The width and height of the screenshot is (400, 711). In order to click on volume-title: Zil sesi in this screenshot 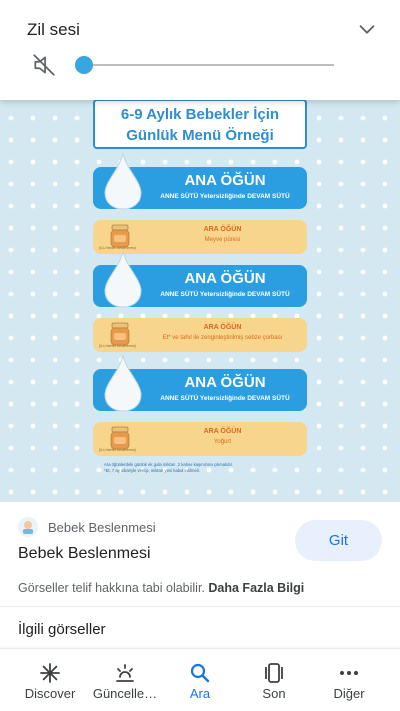, I will do `click(53, 29)`.